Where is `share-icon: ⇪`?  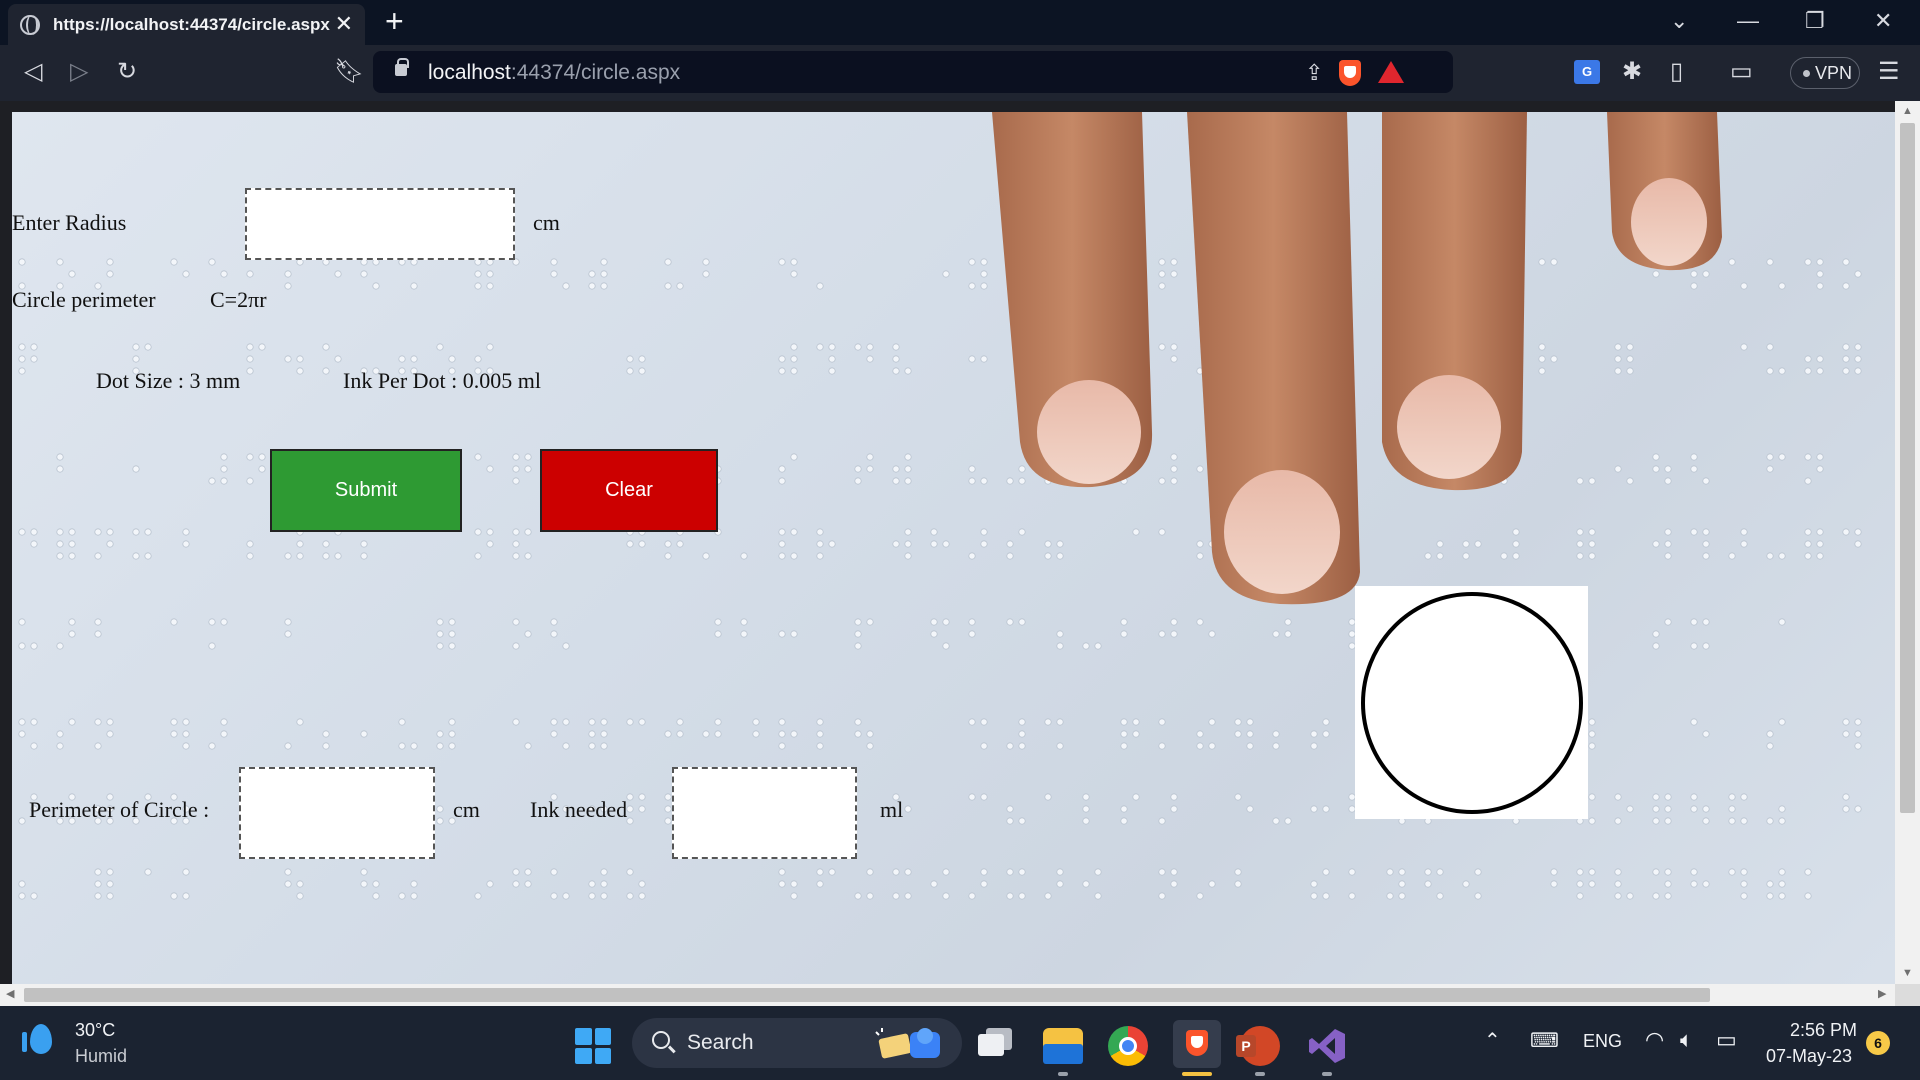 share-icon: ⇪ is located at coordinates (1314, 73).